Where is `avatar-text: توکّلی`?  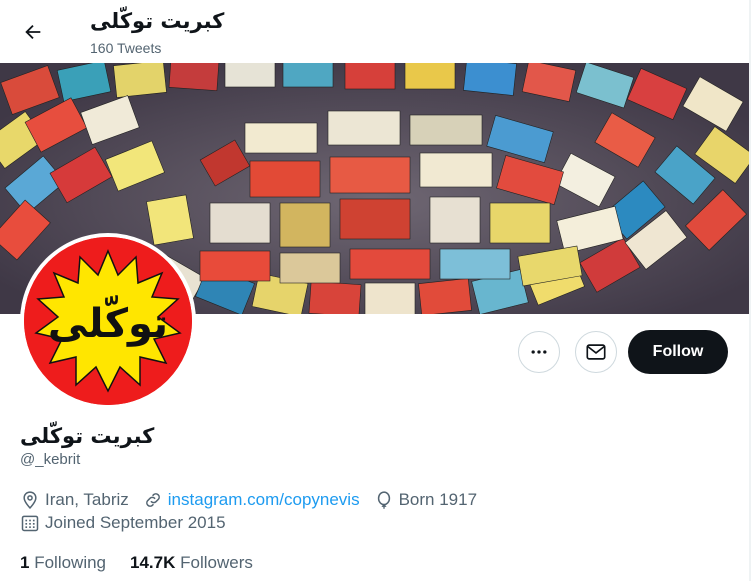
avatar-text: توکّلی is located at coordinates (108, 321).